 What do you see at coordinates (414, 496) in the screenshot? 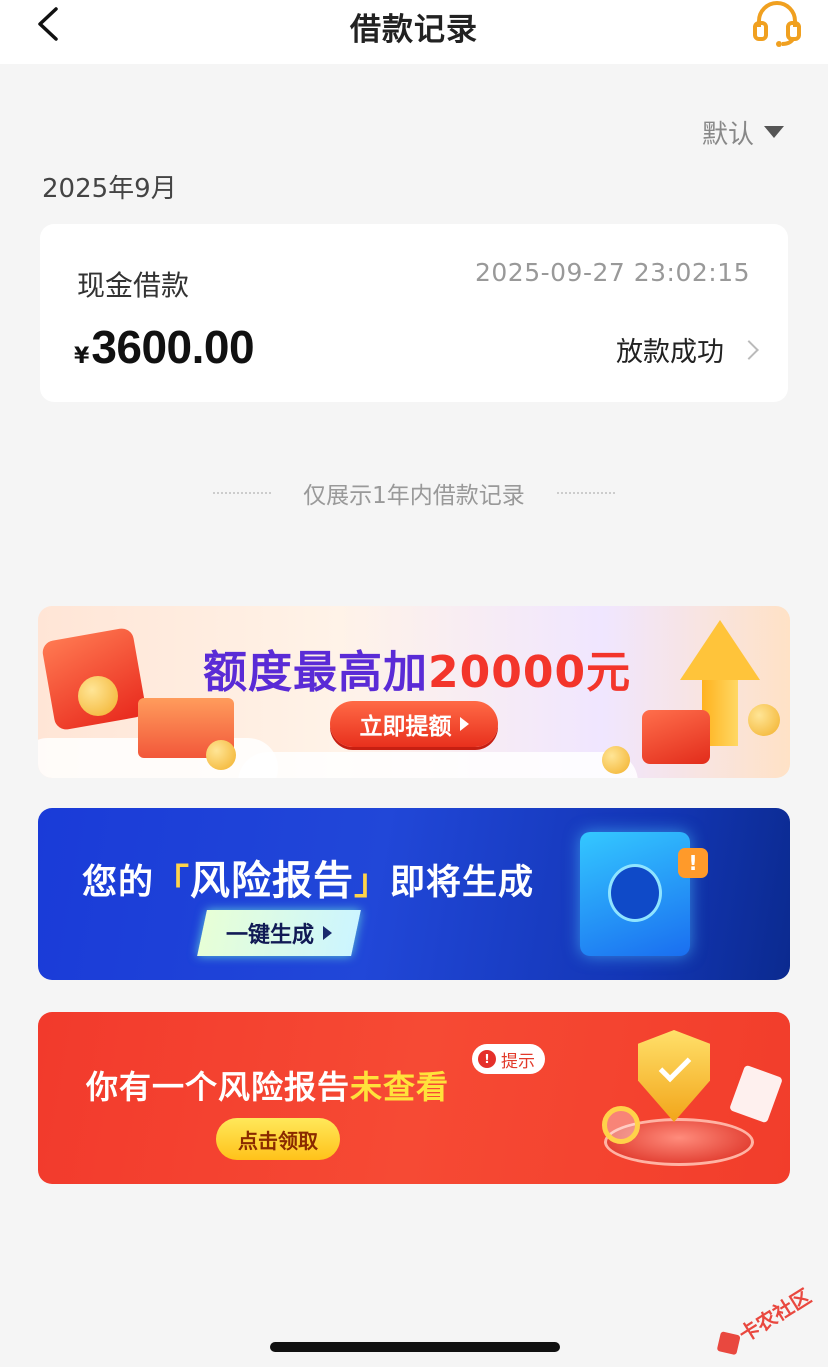
I see `notice-text: 仅展示1年内借款记录` at bounding box center [414, 496].